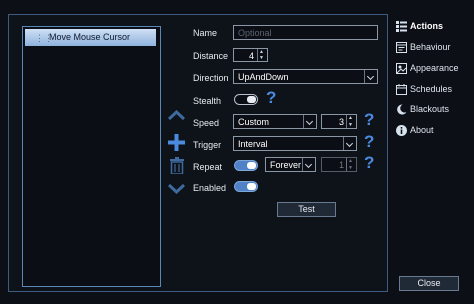 This screenshot has height=304, width=474. Describe the element at coordinates (205, 33) in the screenshot. I see `name-label: Name` at that location.